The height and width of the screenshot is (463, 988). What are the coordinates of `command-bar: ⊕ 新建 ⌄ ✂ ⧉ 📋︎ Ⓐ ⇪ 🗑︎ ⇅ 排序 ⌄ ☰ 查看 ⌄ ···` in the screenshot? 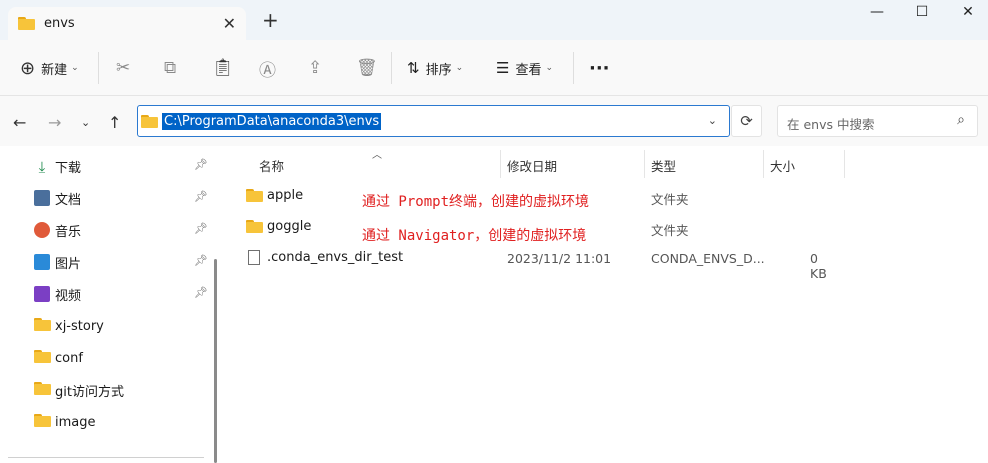 It's located at (494, 68).